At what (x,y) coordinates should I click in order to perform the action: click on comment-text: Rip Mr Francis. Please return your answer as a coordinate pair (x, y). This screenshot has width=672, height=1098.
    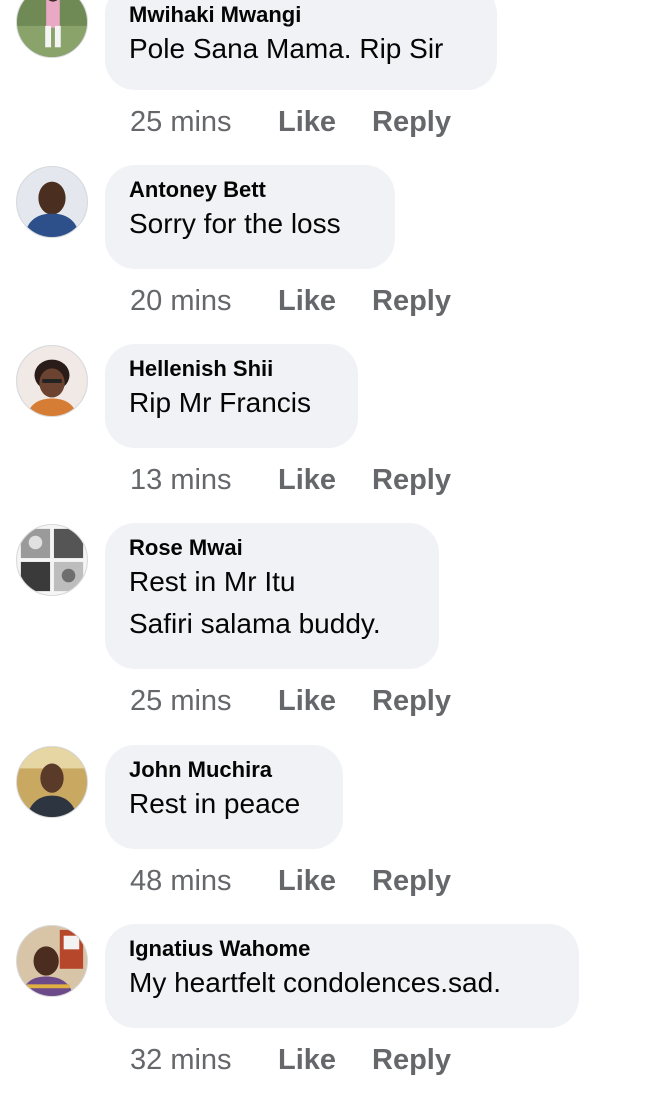
    Looking at the image, I should click on (220, 402).